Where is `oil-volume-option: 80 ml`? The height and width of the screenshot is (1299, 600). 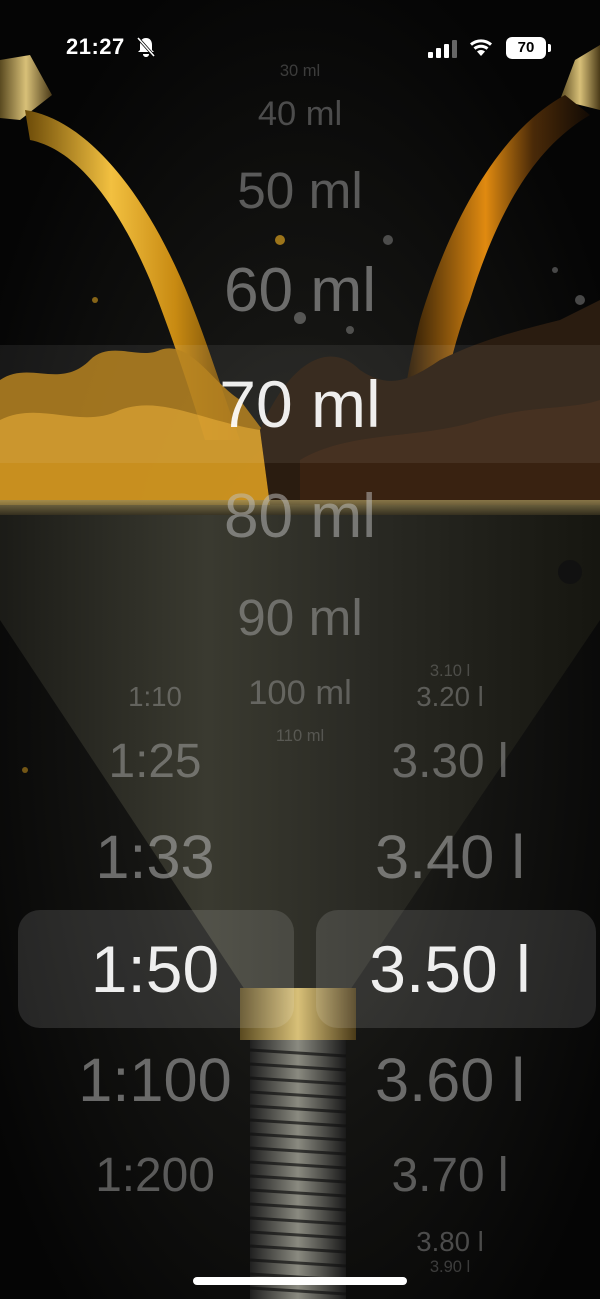 oil-volume-option: 80 ml is located at coordinates (300, 517).